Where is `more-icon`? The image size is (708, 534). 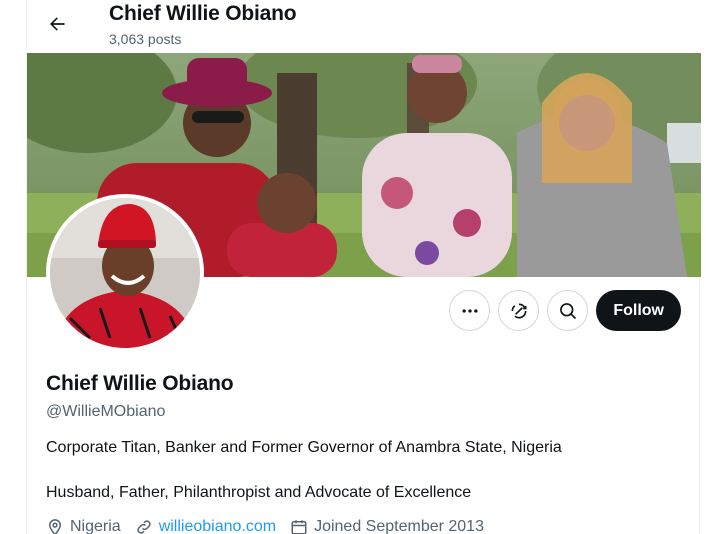 more-icon is located at coordinates (470, 310).